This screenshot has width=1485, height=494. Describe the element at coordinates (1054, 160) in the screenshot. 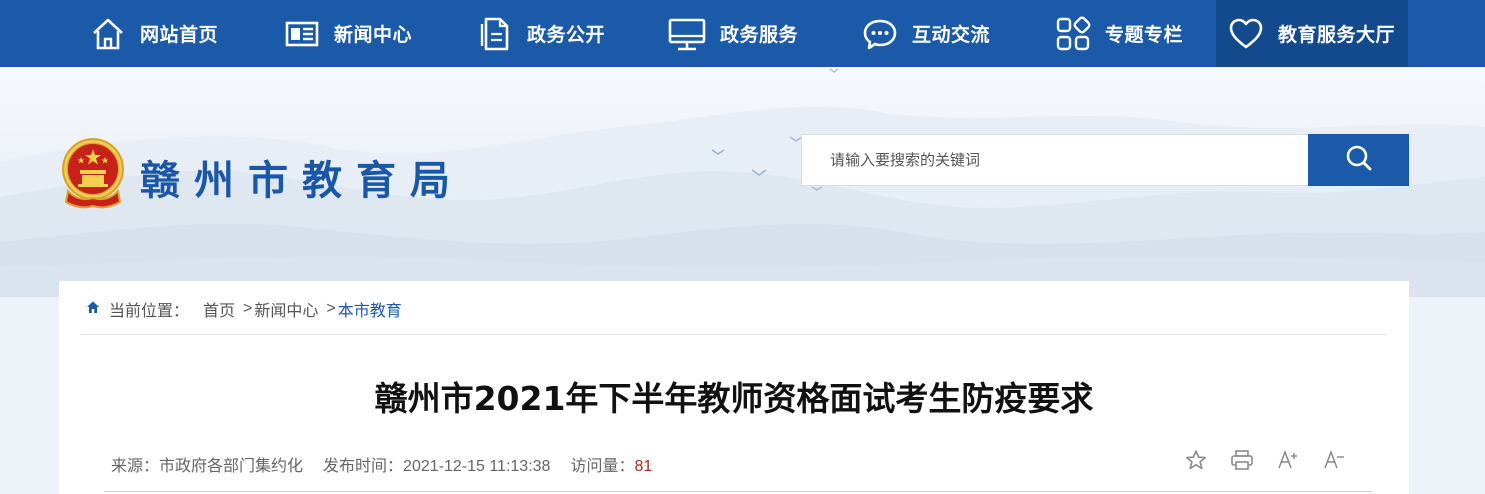

I see `search-input` at that location.